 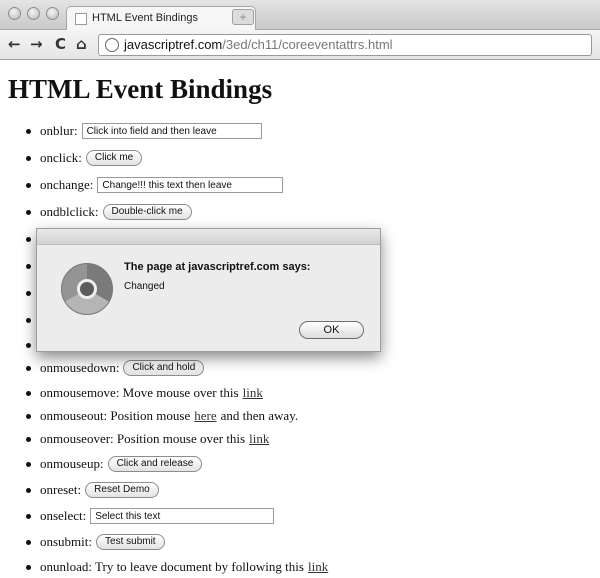 What do you see at coordinates (280, 490) in the screenshot?
I see `list-item: onreset: Reset Demo` at bounding box center [280, 490].